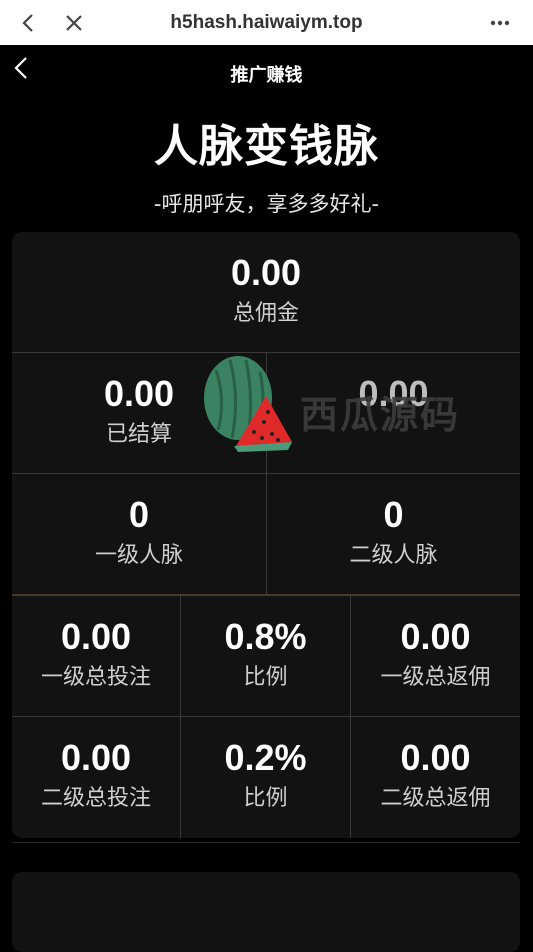  I want to click on level2-ratio-stat: 0.2% 比例, so click(265, 777).